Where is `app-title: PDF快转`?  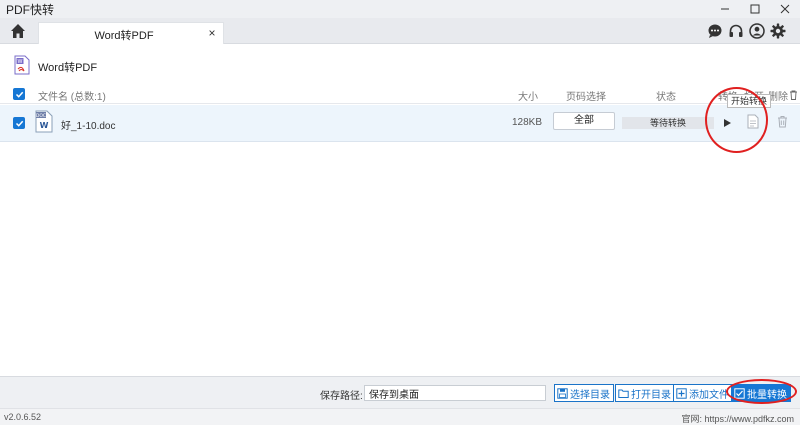
app-title: PDF快转 is located at coordinates (30, 10).